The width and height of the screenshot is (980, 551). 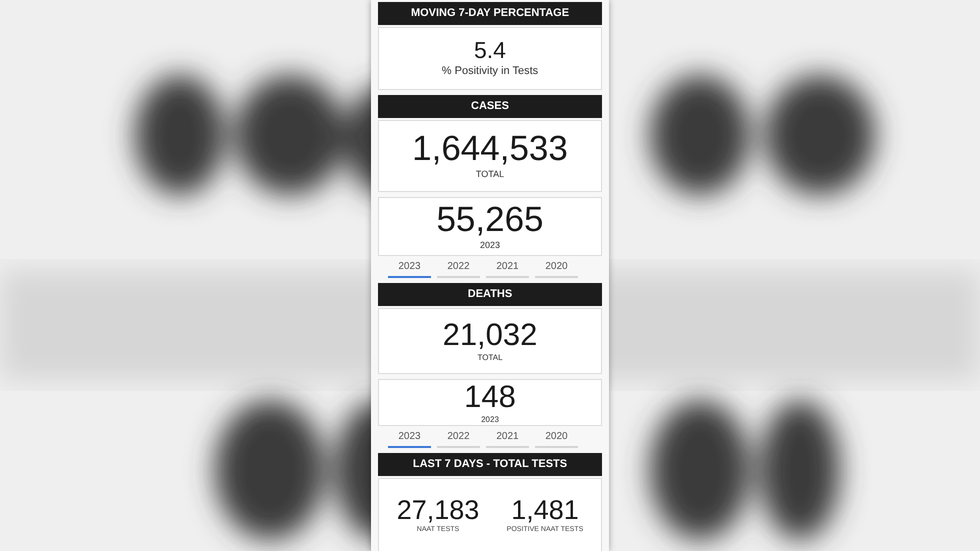 What do you see at coordinates (438, 509) in the screenshot?
I see `stat-value: 27,183` at bounding box center [438, 509].